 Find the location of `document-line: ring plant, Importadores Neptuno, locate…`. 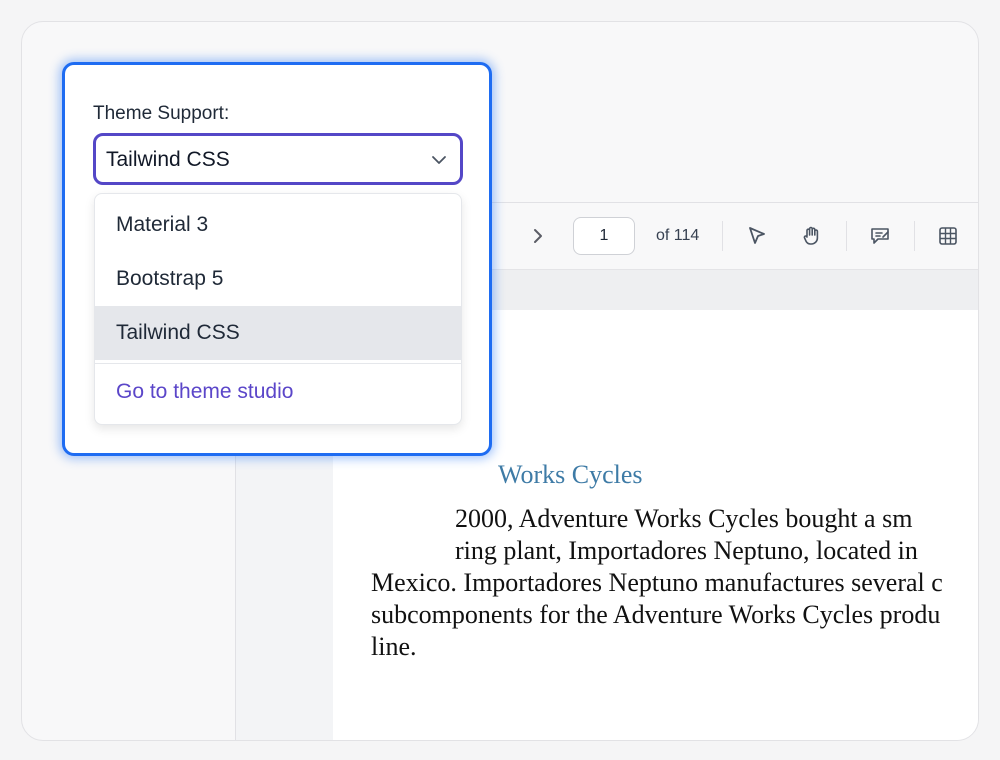

document-line: ring plant, Importadores Neptuno, locate… is located at coordinates (686, 550).